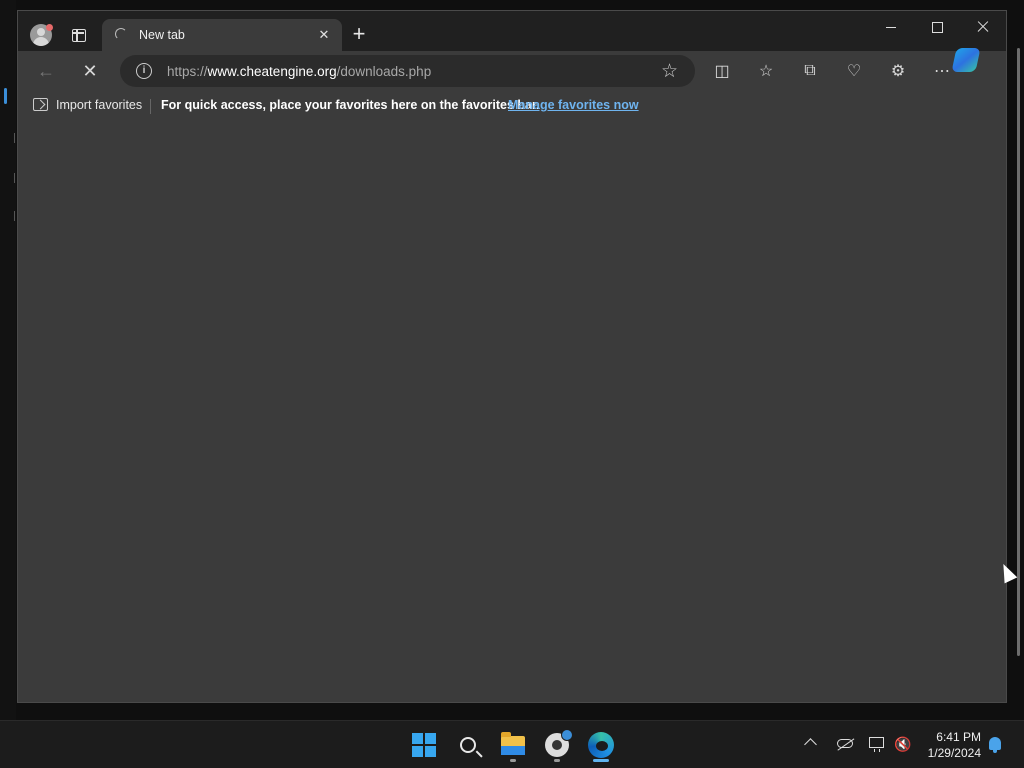 This screenshot has width=1024, height=768. I want to click on clock-date: 1/29/2024, so click(954, 753).